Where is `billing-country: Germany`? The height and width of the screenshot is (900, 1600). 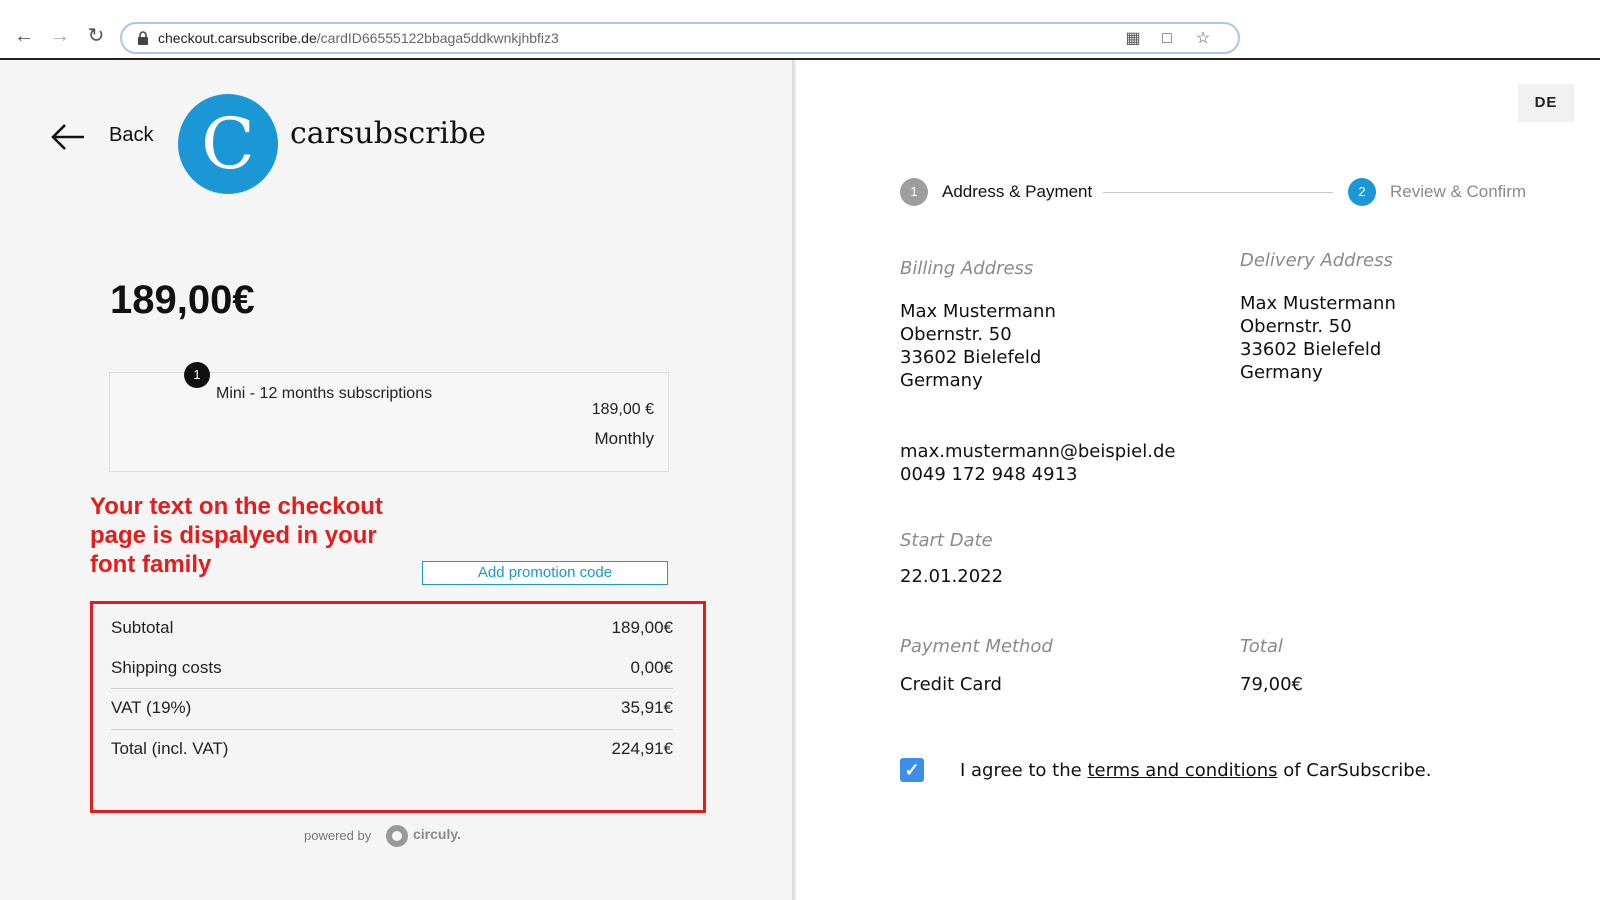 billing-country: Germany is located at coordinates (941, 380).